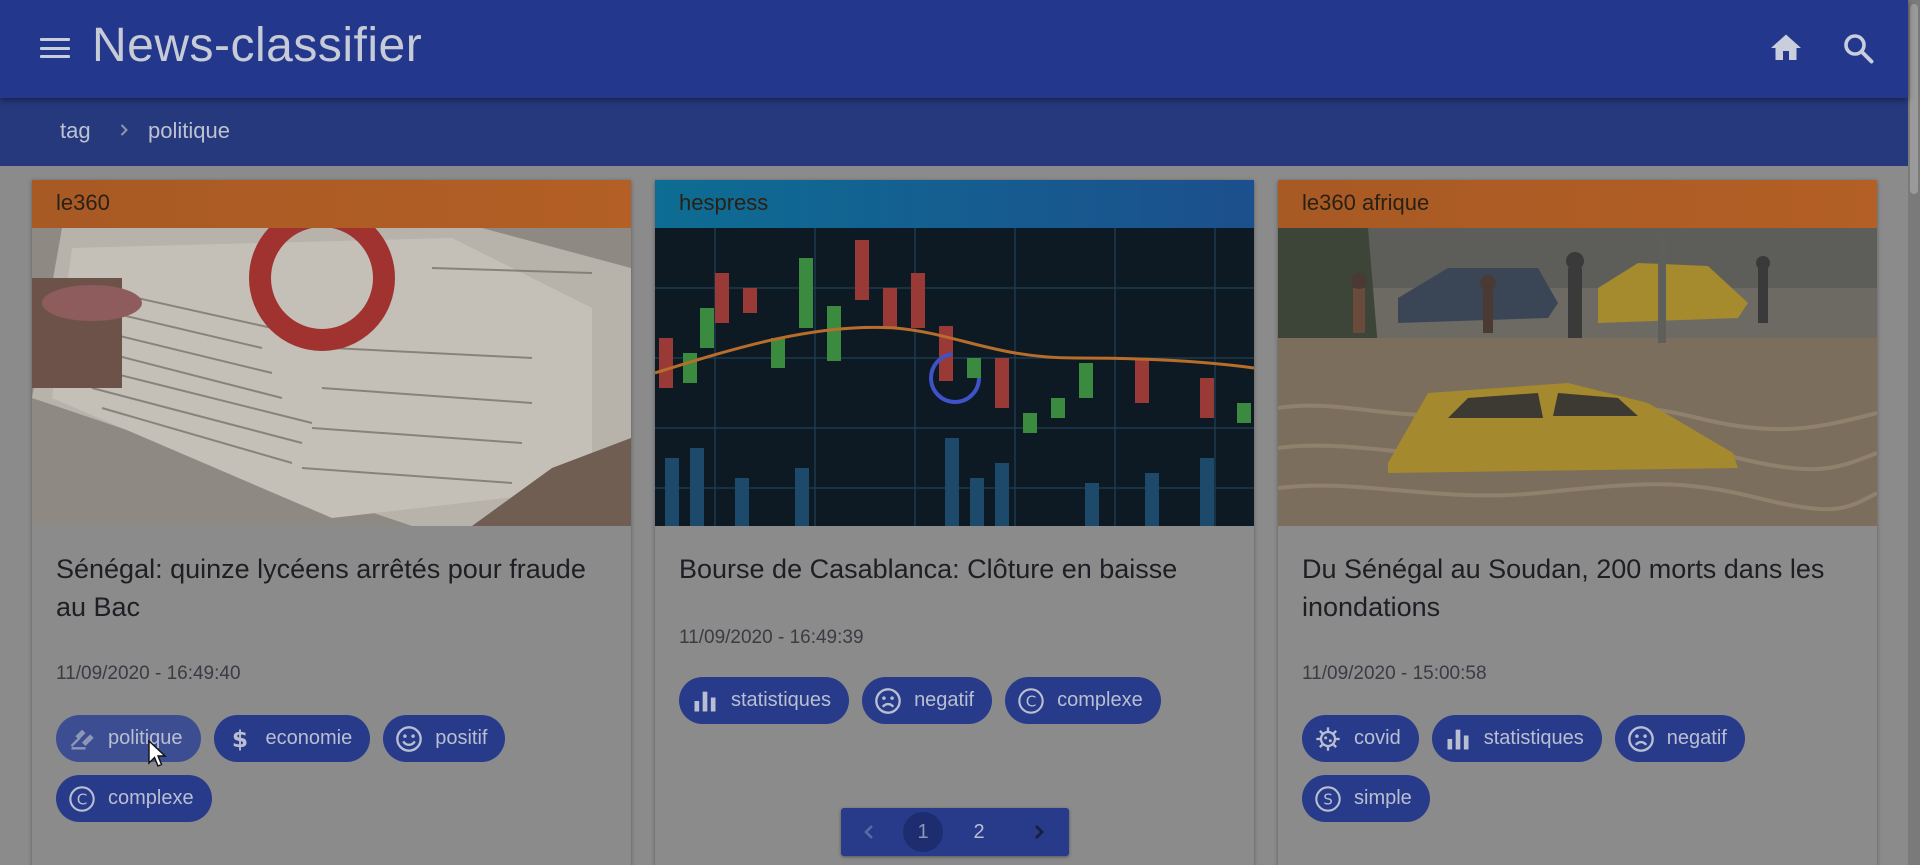 This screenshot has height=865, width=1920. I want to click on search-icon, so click(1858, 48).